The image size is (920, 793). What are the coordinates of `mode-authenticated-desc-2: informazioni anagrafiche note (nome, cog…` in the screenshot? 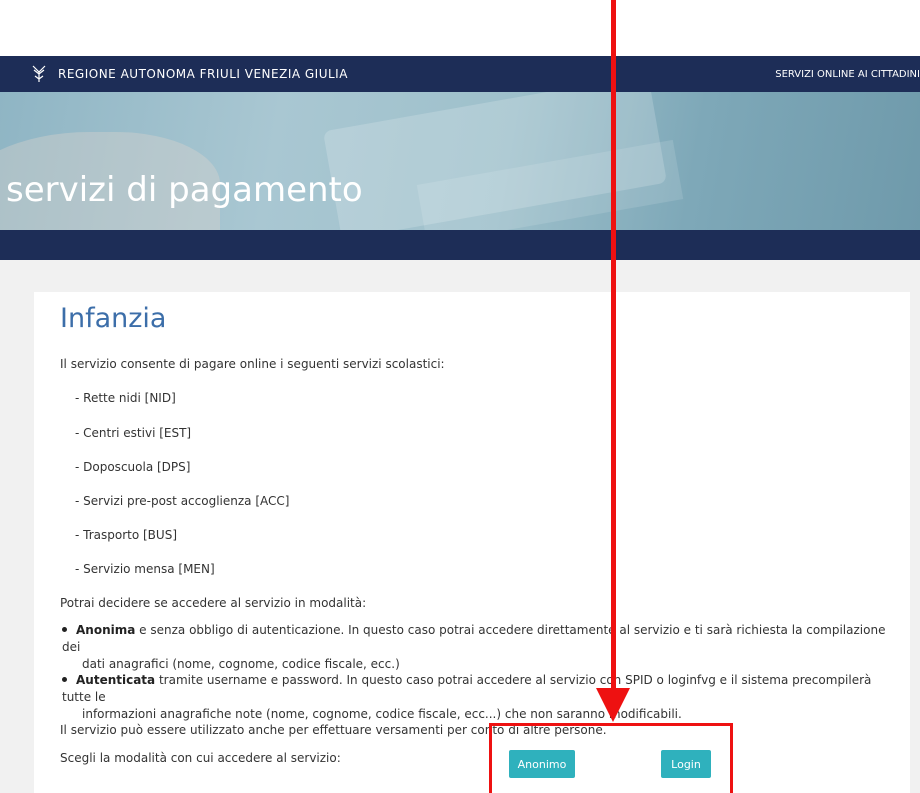 It's located at (382, 714).